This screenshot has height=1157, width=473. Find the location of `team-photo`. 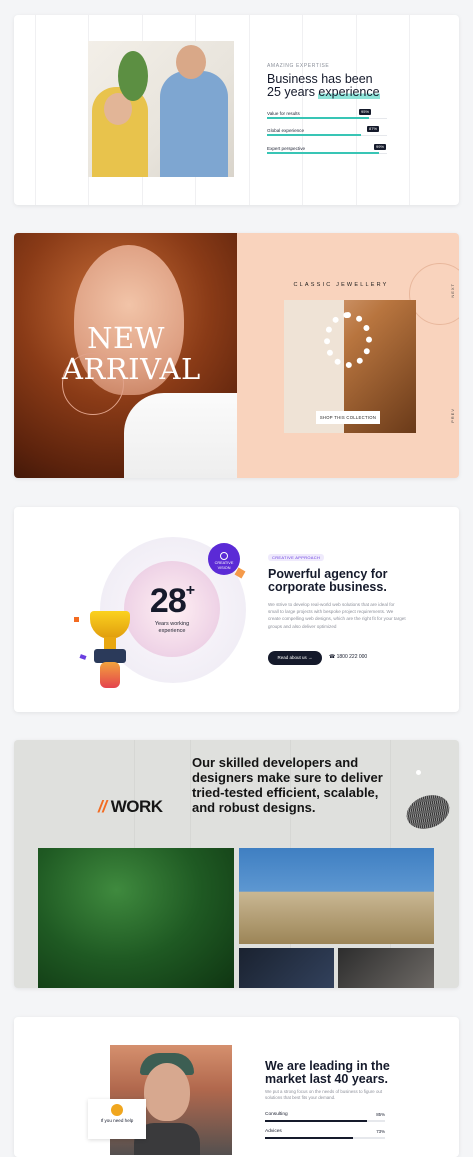

team-photo is located at coordinates (161, 109).